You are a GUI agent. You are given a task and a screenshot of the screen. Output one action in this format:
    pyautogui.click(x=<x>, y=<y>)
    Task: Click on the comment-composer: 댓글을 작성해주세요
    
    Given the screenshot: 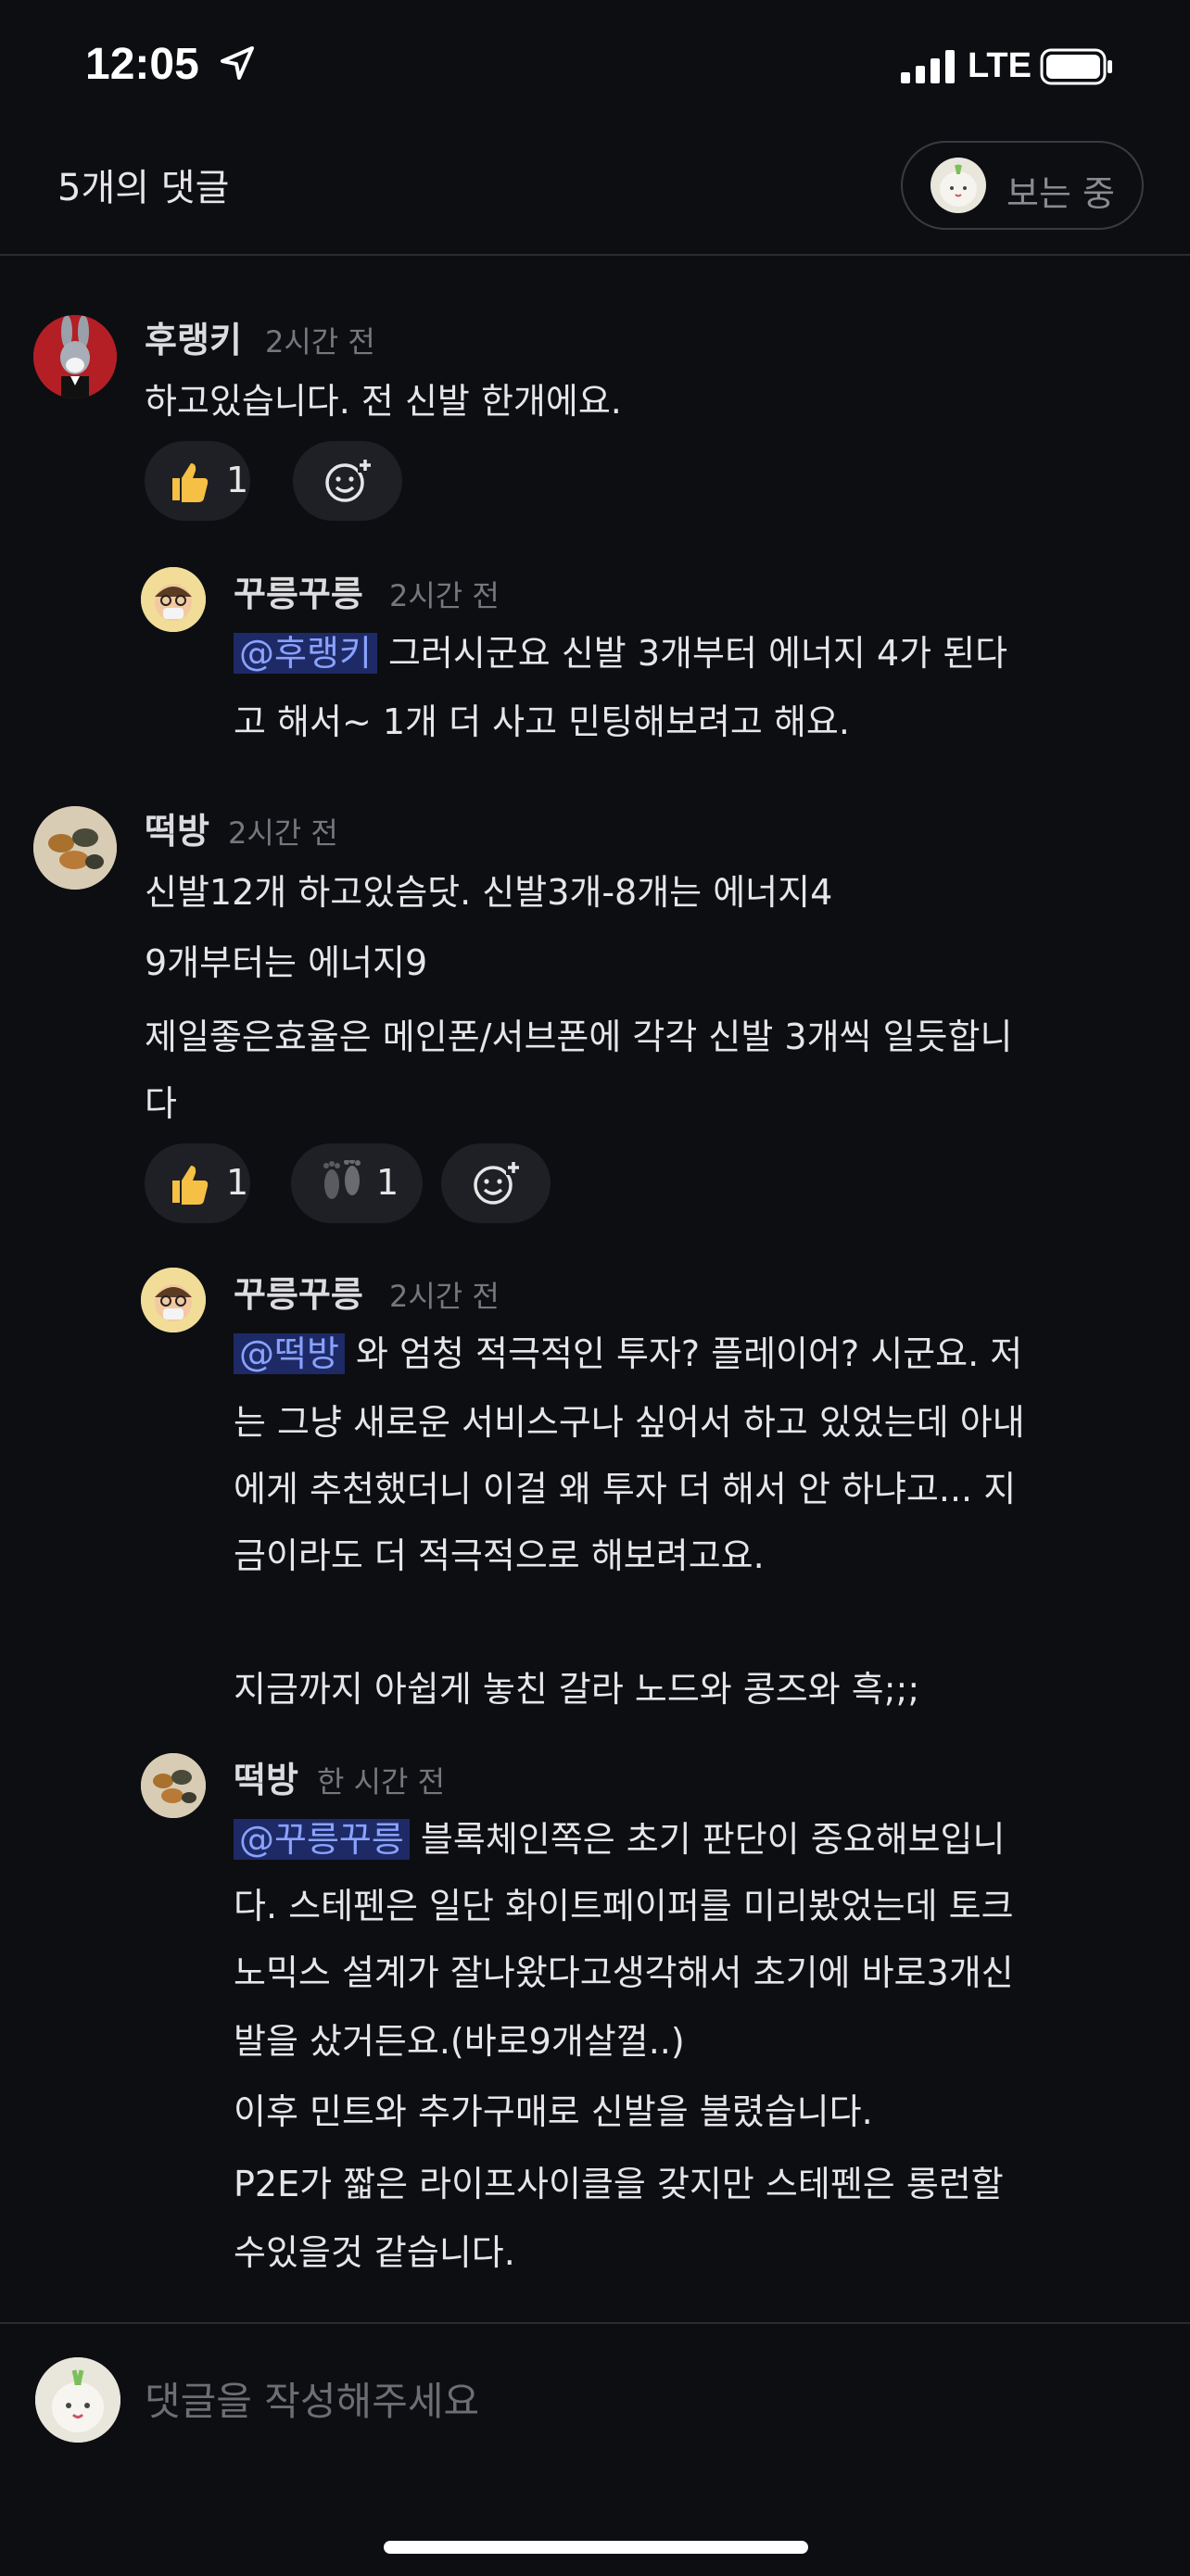 What is the action you would take?
    pyautogui.click(x=595, y=2449)
    